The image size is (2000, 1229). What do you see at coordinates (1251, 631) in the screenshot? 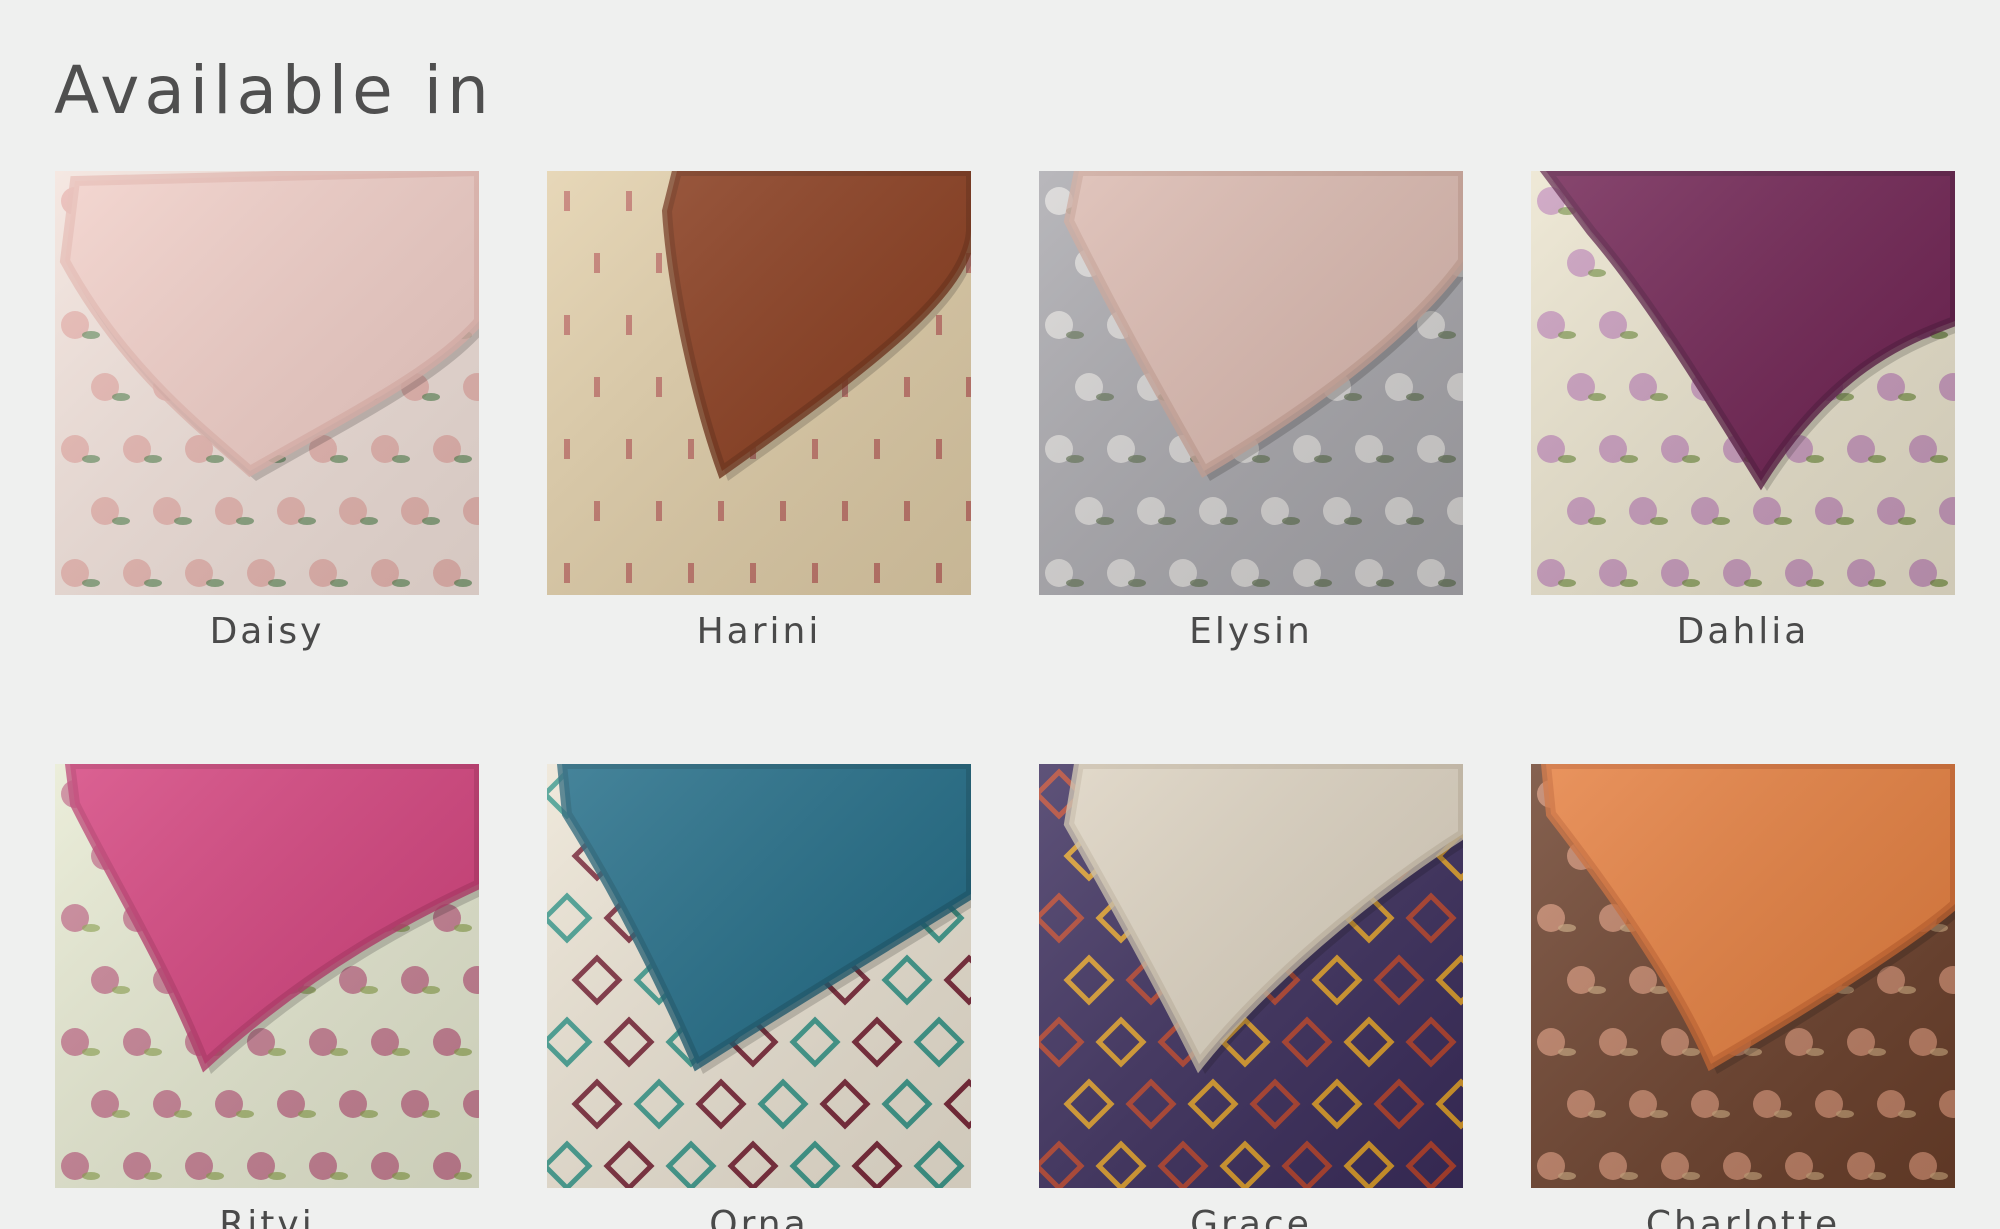
I see `variant-label: Elysin` at bounding box center [1251, 631].